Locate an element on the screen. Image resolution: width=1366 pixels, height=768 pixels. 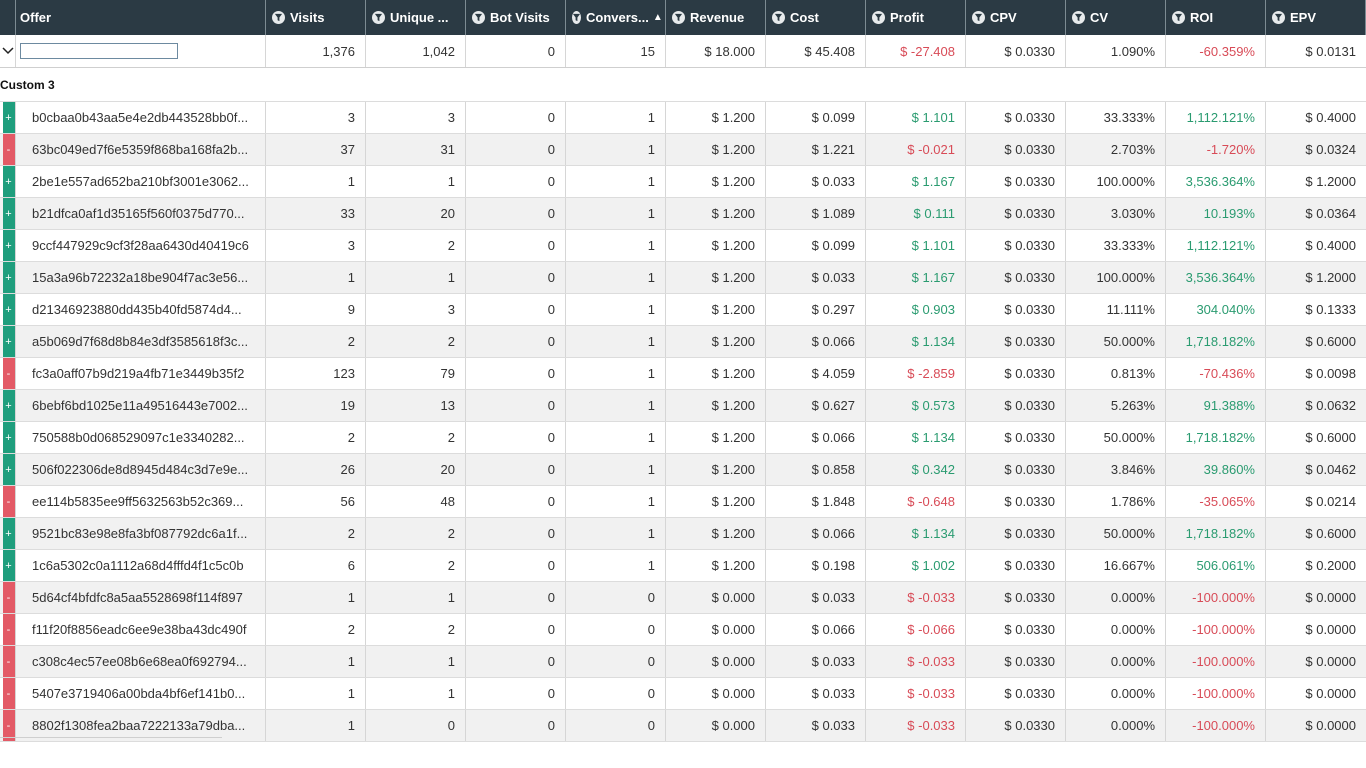
cell-revenue: $ 0.000 is located at coordinates (716, 661).